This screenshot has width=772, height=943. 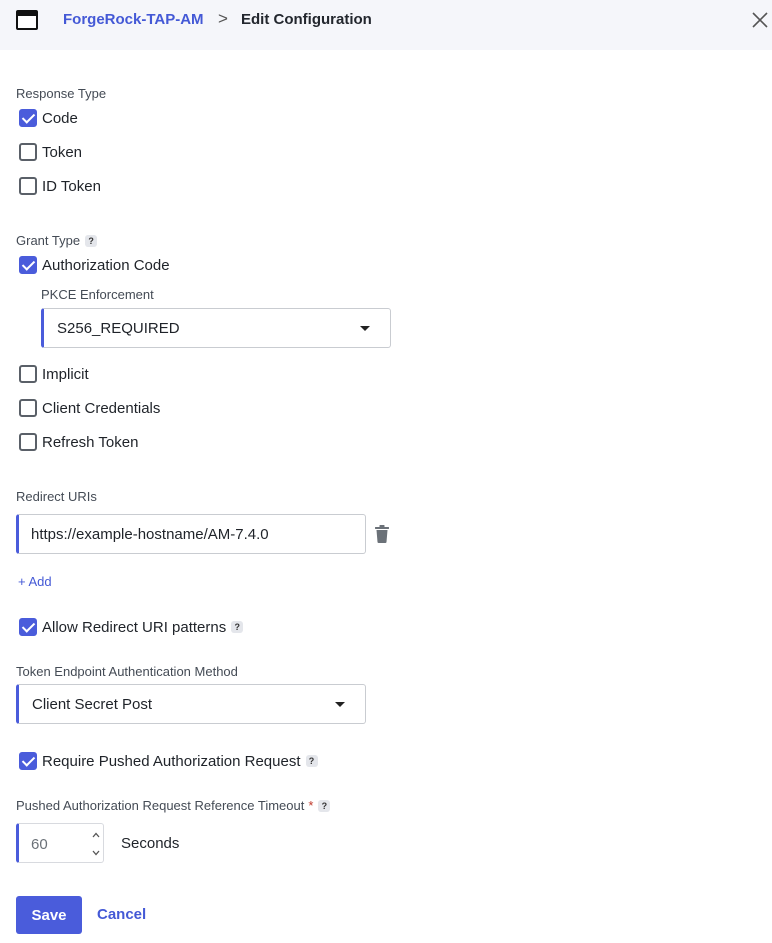 I want to click on grant-type-implicit-checkbox: Implicit, so click(x=54, y=374).